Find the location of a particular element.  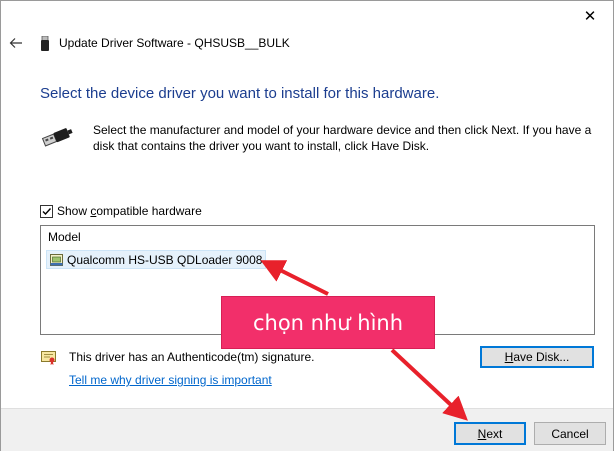

cancel-button: Cancel is located at coordinates (570, 433).